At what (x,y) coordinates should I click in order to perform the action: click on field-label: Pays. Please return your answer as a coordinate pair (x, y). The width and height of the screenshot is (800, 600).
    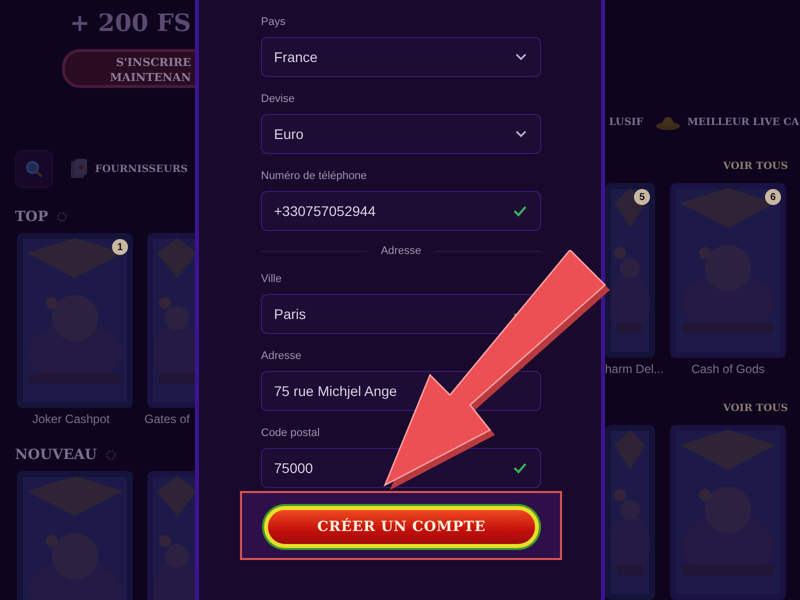
    Looking at the image, I should click on (273, 23).